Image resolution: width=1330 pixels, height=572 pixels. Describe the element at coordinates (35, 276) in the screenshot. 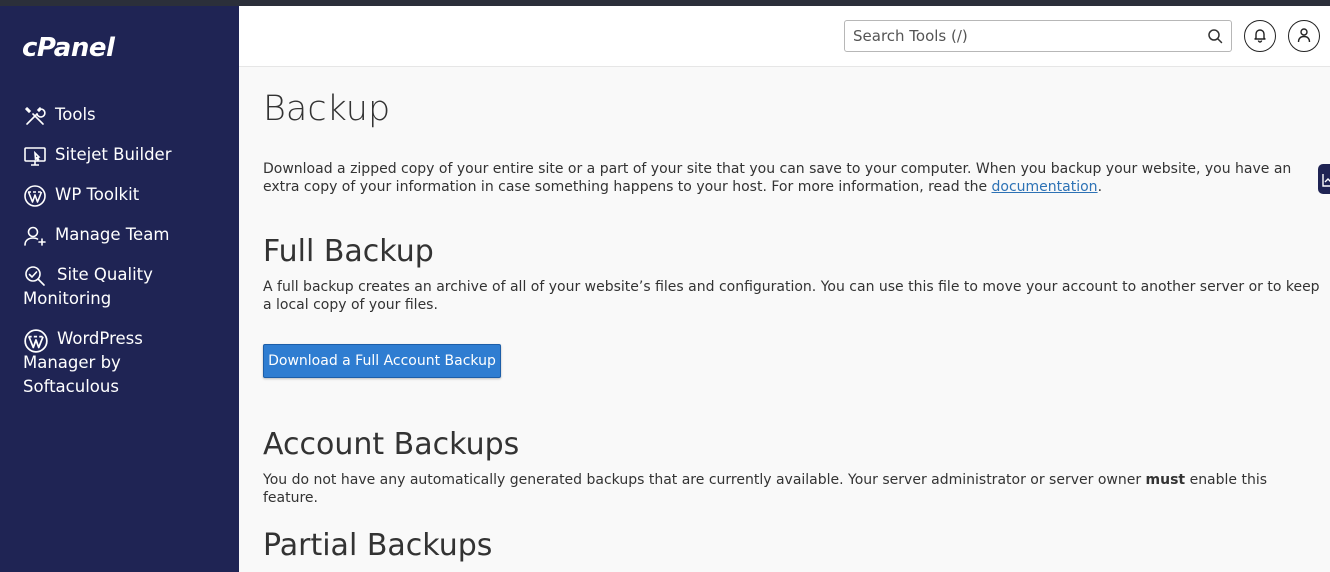

I see `magnifier-icon` at that location.